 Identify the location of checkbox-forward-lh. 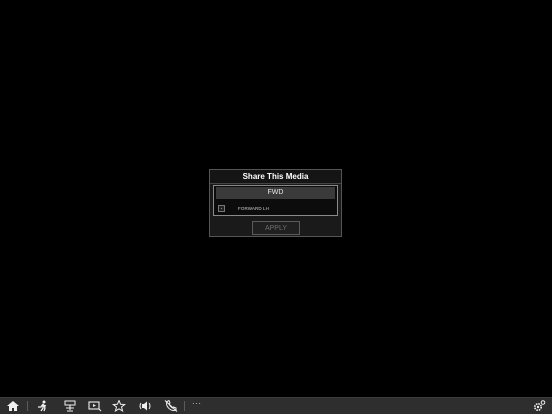
(221, 208).